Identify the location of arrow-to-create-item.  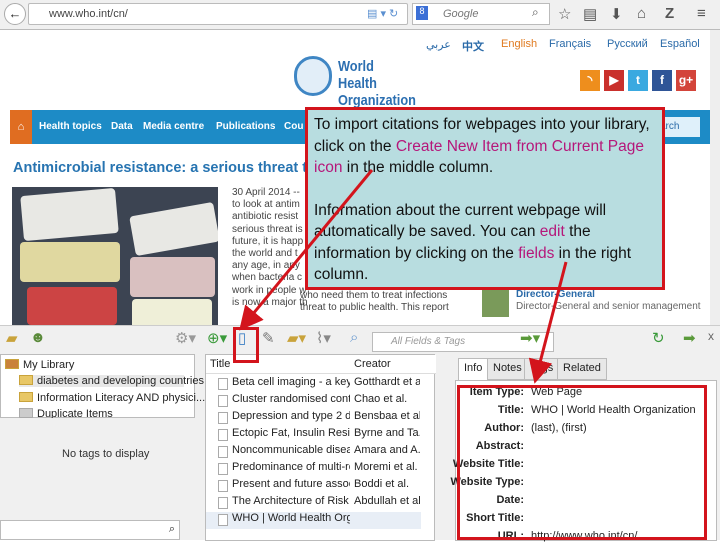
(306, 250).